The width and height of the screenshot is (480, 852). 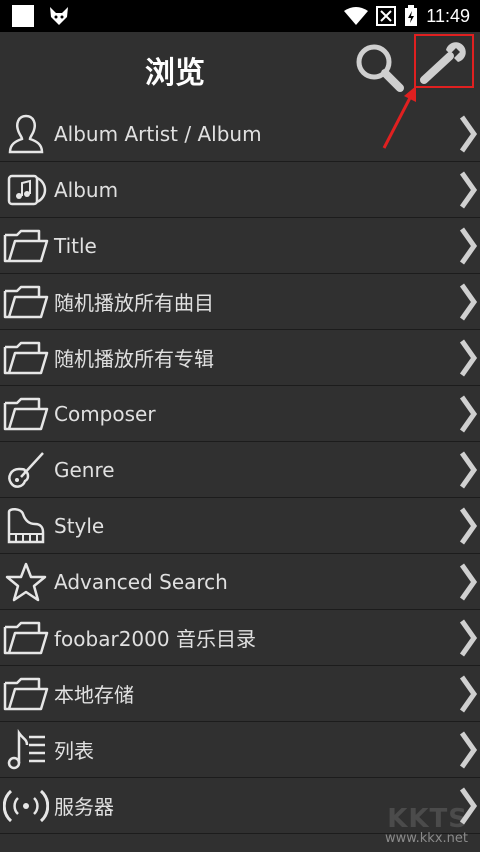 What do you see at coordinates (155, 639) in the screenshot?
I see `list-item-label: foobar2000 音乐目录` at bounding box center [155, 639].